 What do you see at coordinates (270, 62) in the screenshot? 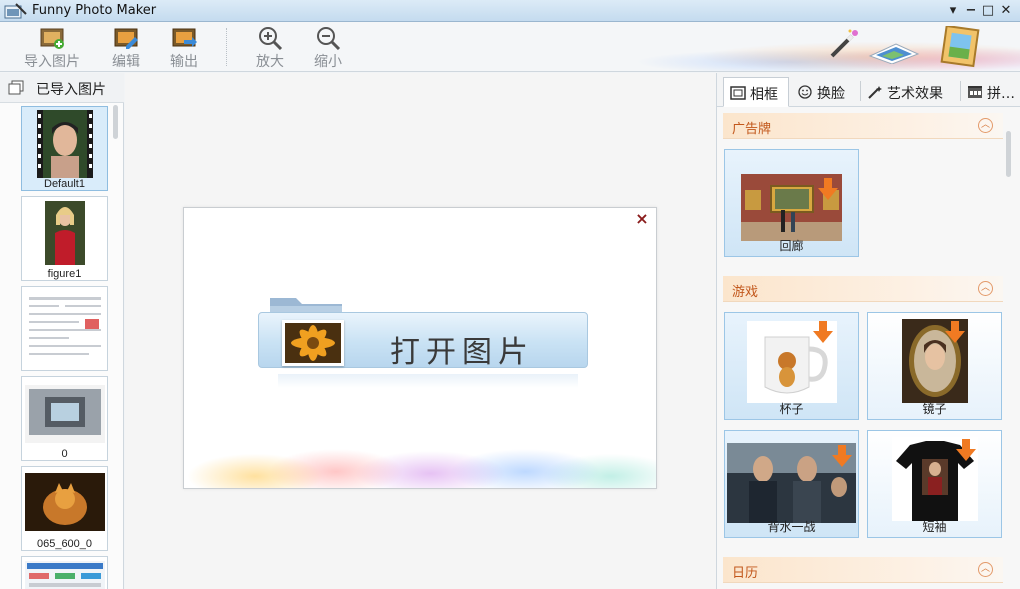
I see `zoom-in-label: 放大` at bounding box center [270, 62].